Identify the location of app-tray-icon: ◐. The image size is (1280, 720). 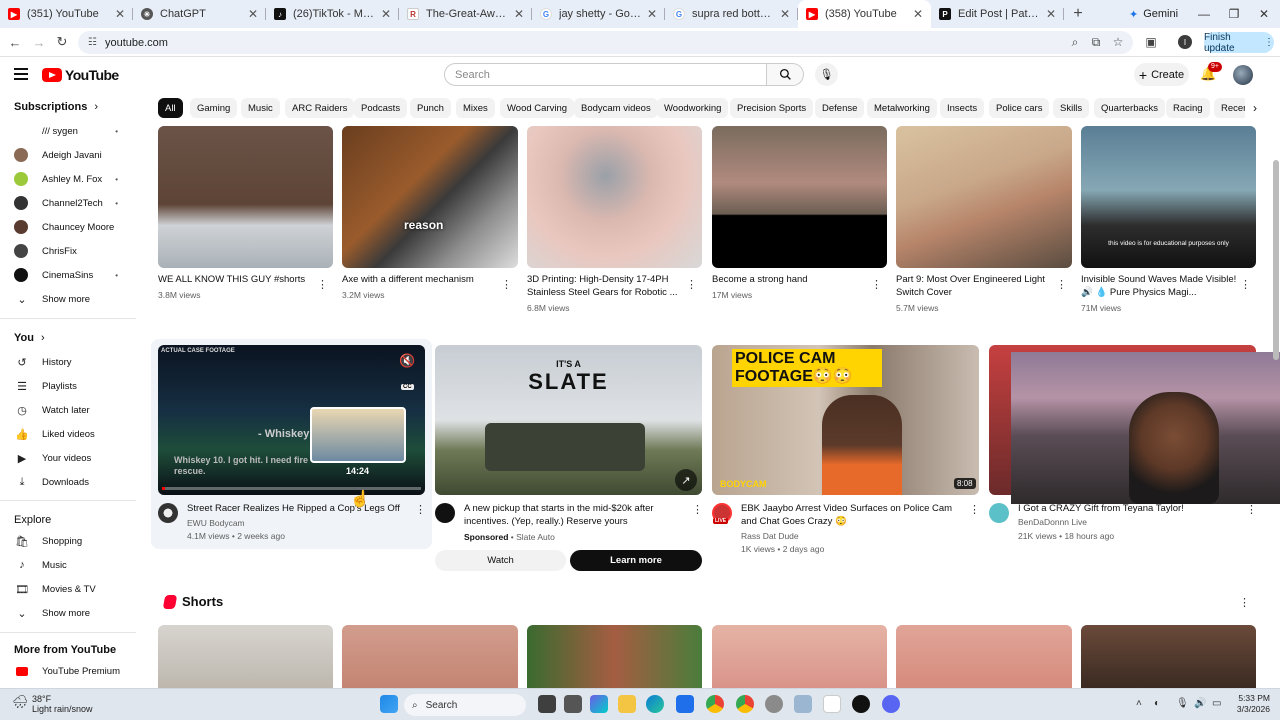
(1157, 703).